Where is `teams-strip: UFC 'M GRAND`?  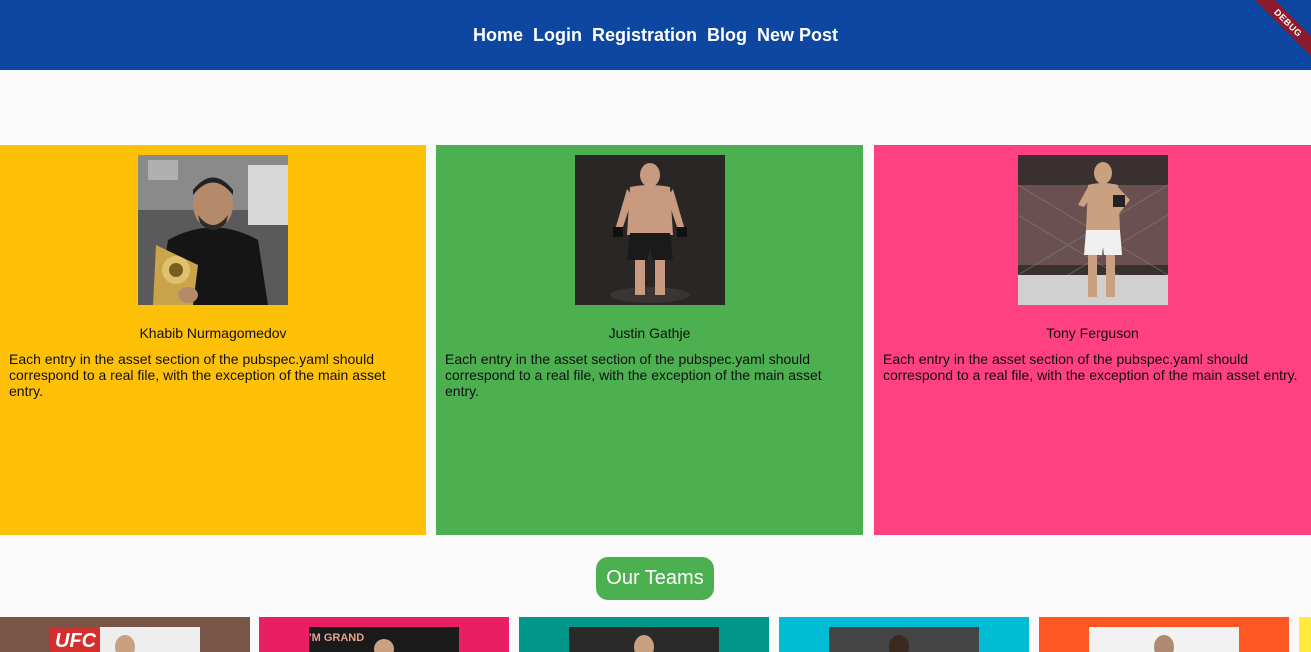
teams-strip: UFC 'M GRAND is located at coordinates (655, 634).